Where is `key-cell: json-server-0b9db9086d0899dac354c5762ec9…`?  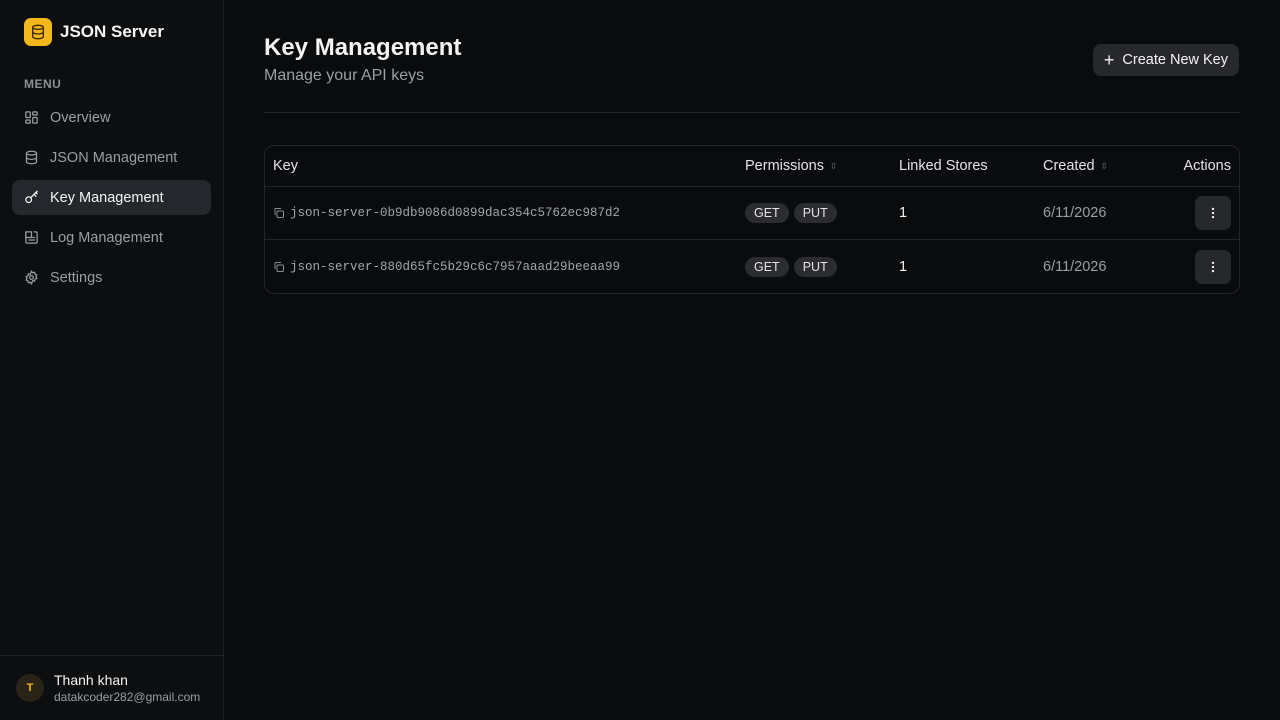
key-cell: json-server-0b9db9086d0899dac354c5762ec9… is located at coordinates (501, 213).